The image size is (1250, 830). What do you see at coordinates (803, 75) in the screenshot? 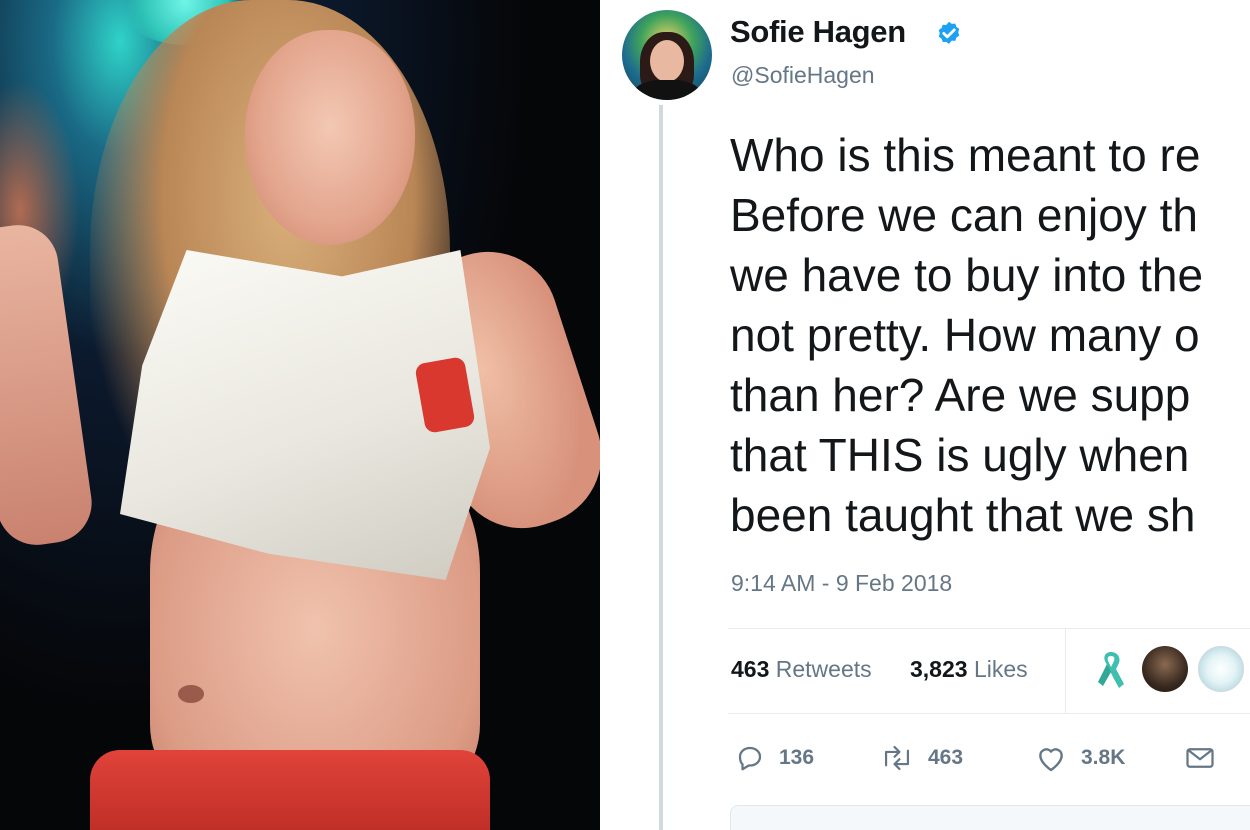
I see `author-handle: @SofieHagen` at bounding box center [803, 75].